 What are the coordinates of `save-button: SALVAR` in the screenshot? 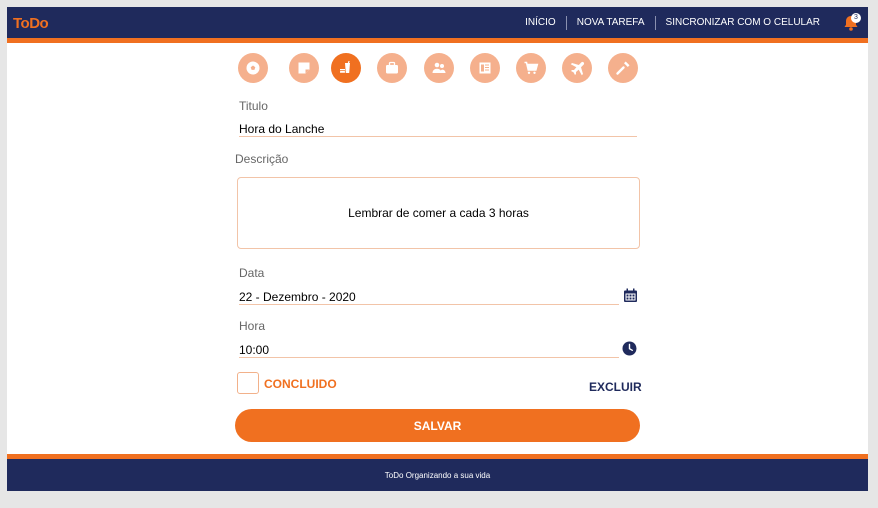 It's located at (437, 425).